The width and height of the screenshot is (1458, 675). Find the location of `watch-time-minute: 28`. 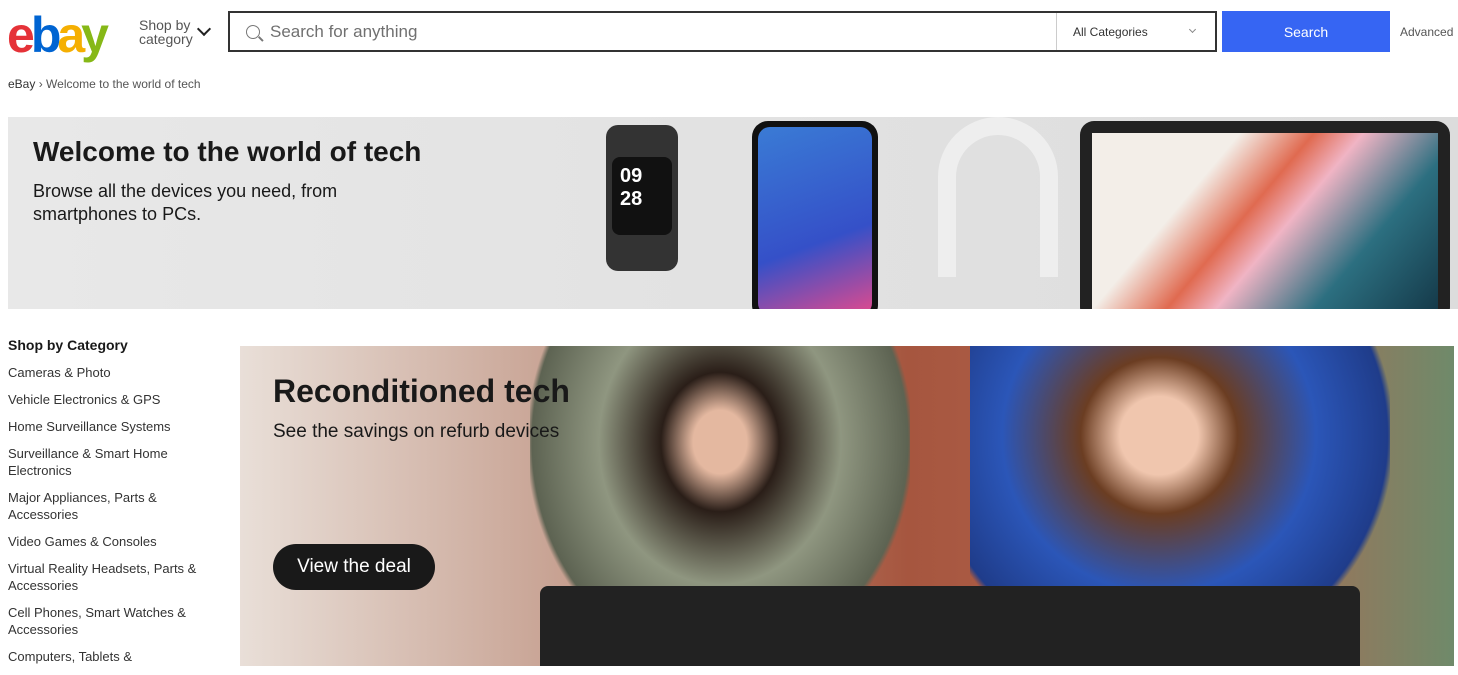

watch-time-minute: 28 is located at coordinates (631, 199).